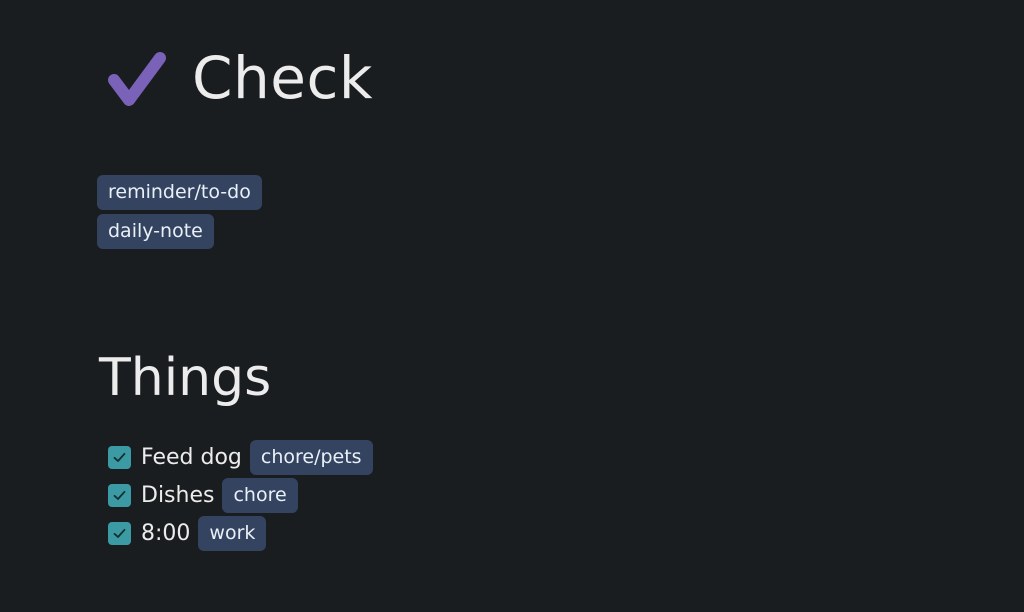 This screenshot has width=1024, height=612. I want to click on section-heading: Things, so click(185, 378).